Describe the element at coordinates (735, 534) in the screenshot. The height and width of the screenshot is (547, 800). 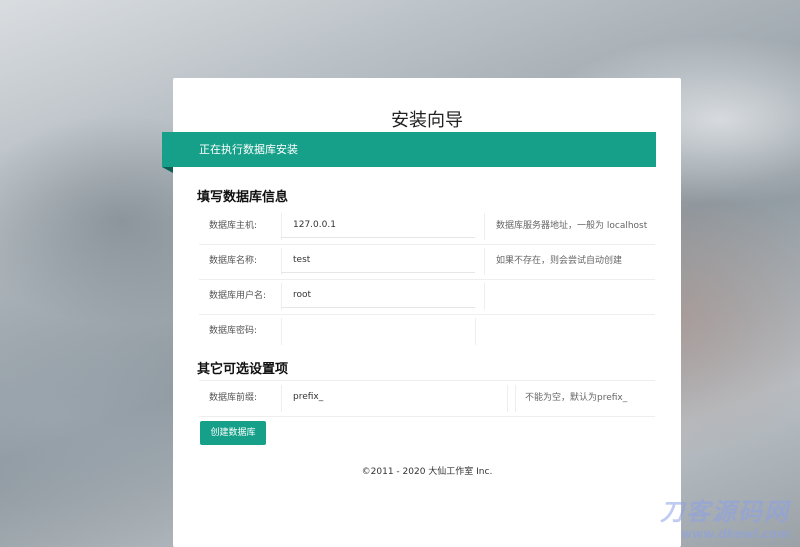
I see `watermark-url: www.dkewl.com` at that location.